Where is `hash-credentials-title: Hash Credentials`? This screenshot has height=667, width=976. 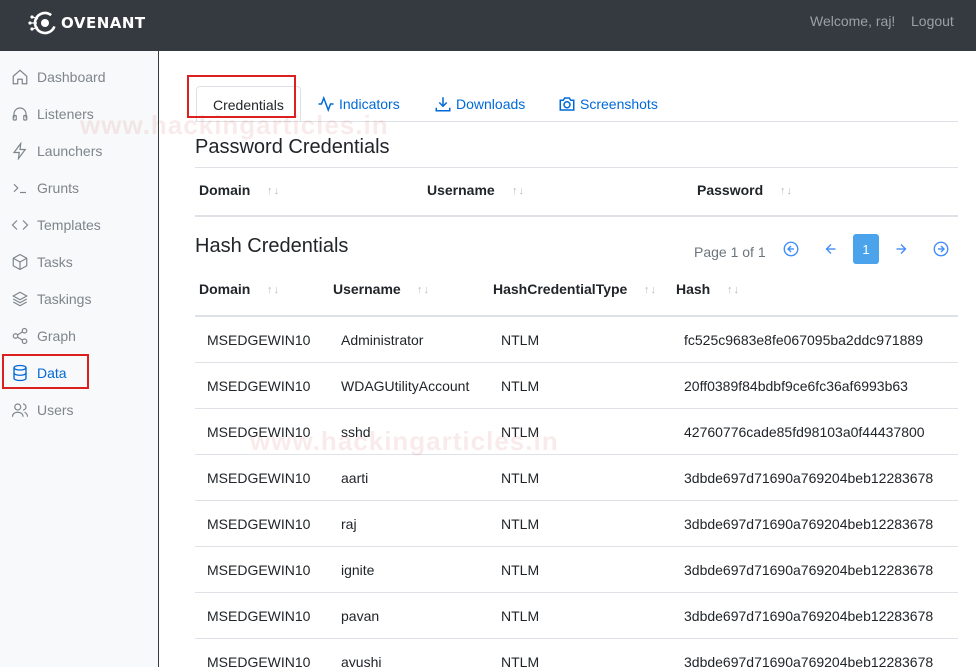
hash-credentials-title: Hash Credentials is located at coordinates (272, 246).